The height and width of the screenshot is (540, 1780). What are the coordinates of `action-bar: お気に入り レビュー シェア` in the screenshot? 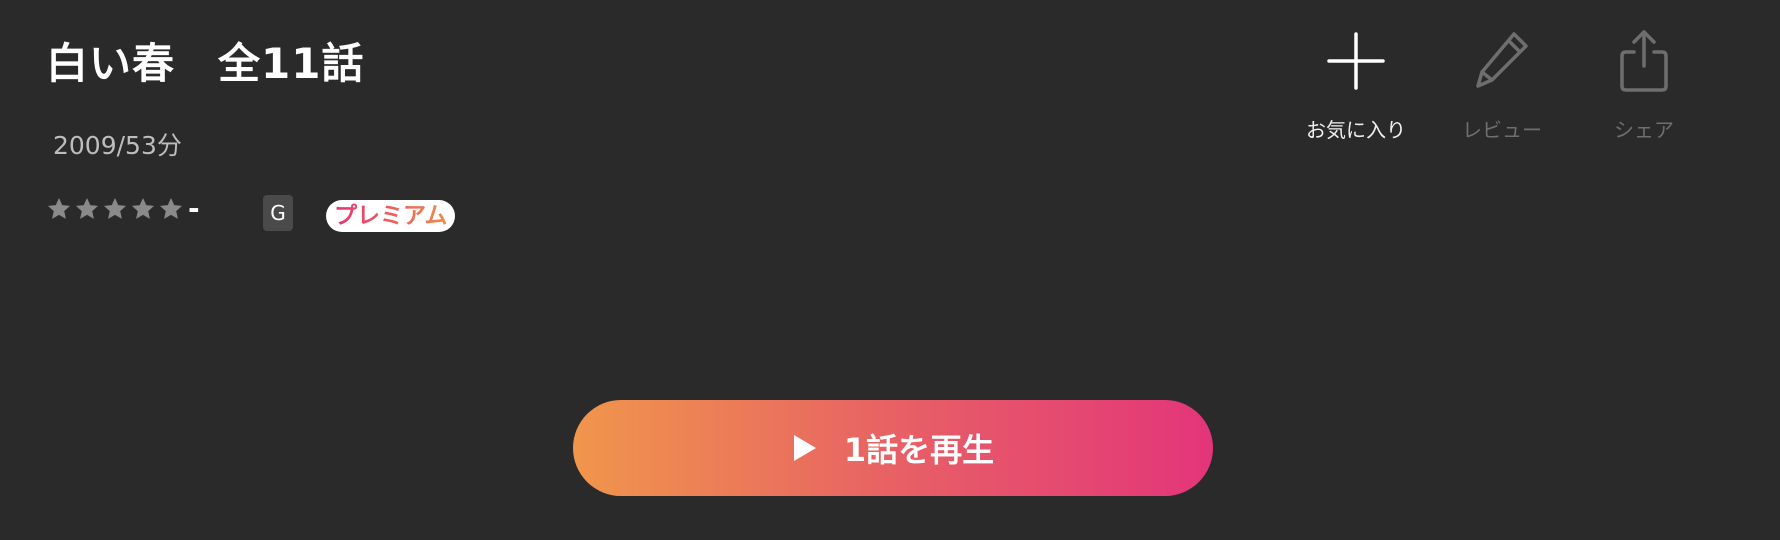 It's located at (1496, 88).